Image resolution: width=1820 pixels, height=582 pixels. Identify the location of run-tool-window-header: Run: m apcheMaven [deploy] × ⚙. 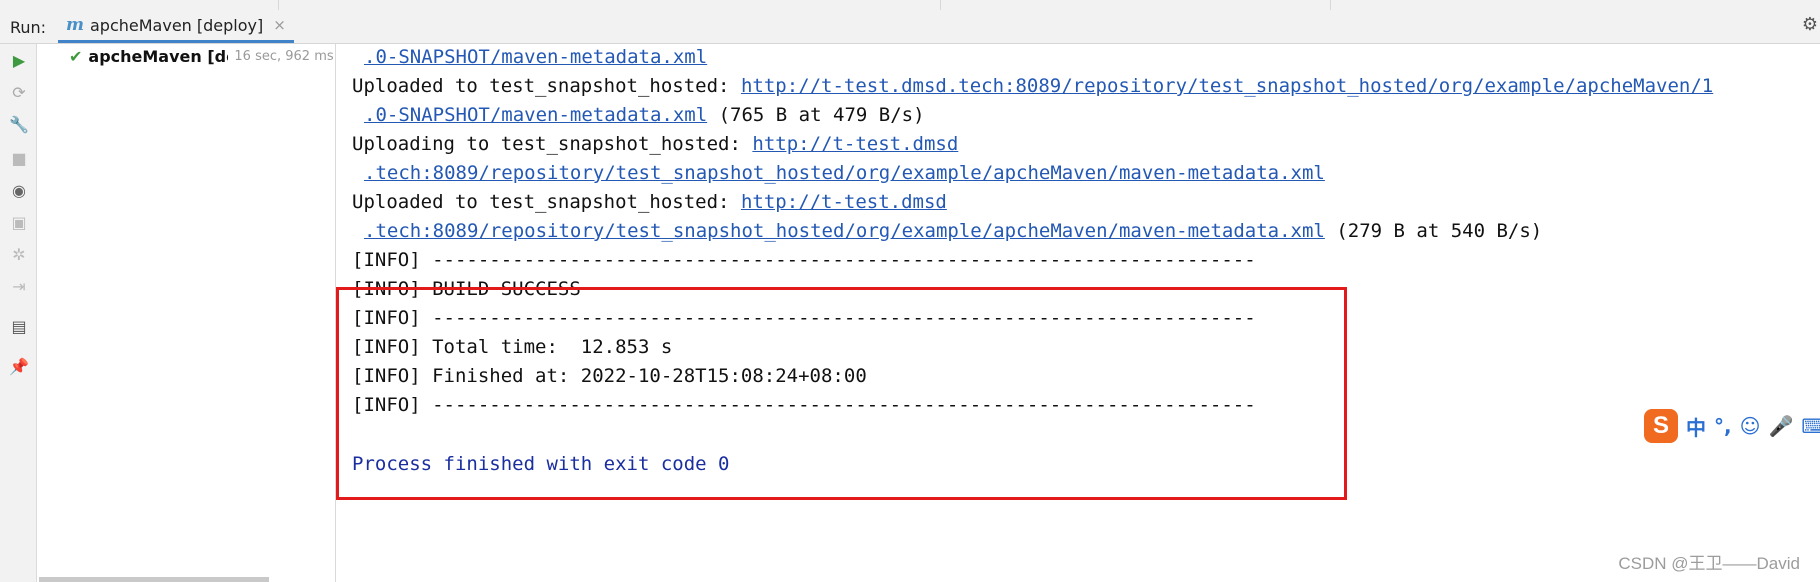
(910, 27).